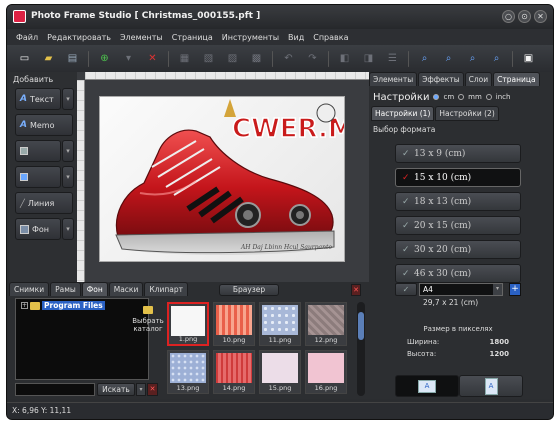  What do you see at coordinates (440, 153) in the screenshot?
I see `format-option-label: 13 x 9 (cm)` at bounding box center [440, 153].